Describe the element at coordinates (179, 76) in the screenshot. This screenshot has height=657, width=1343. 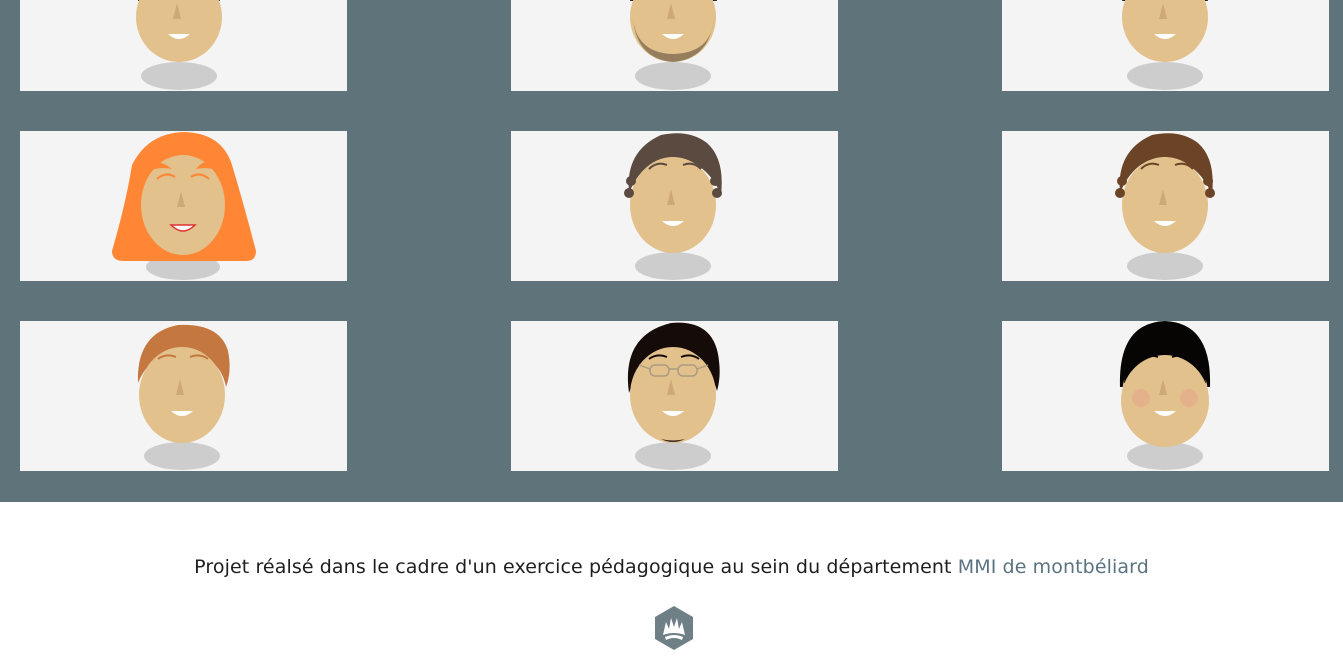
I see `avatar-shadow` at that location.